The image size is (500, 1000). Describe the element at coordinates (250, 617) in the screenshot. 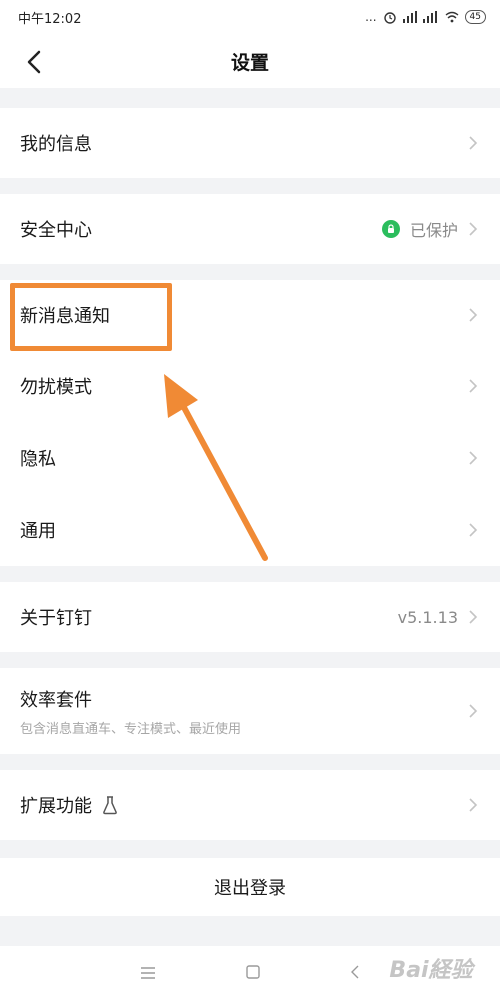

I see `row-about-dingtalk: 关于钉钉 v5.1.13` at that location.